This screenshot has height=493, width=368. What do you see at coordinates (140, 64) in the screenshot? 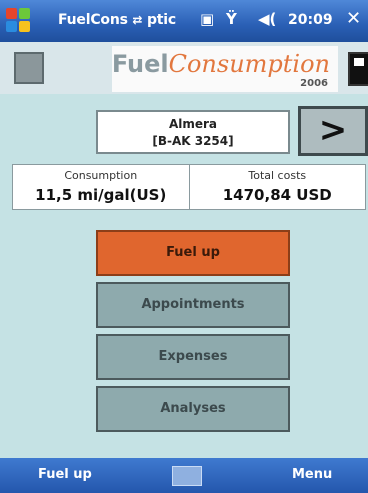
I see `logo-fuel-text: Fuel` at bounding box center [140, 64].